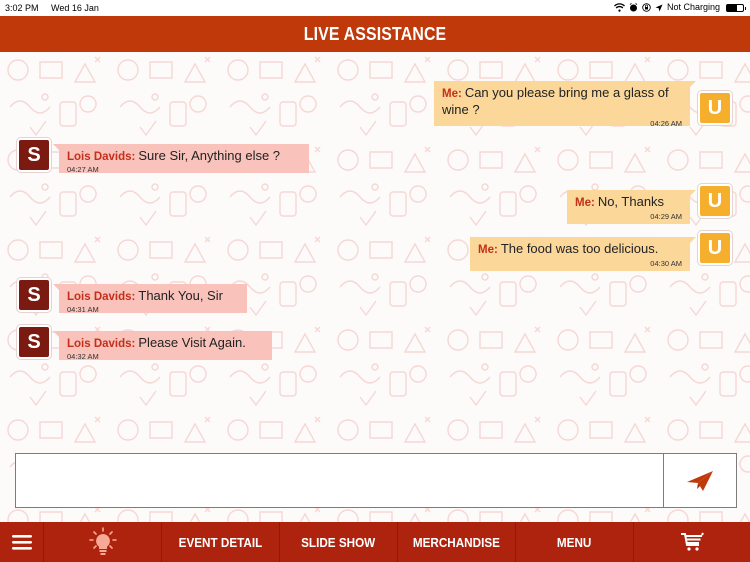  I want to click on message-text: Sure Sir, Anything else ?, so click(209, 155).